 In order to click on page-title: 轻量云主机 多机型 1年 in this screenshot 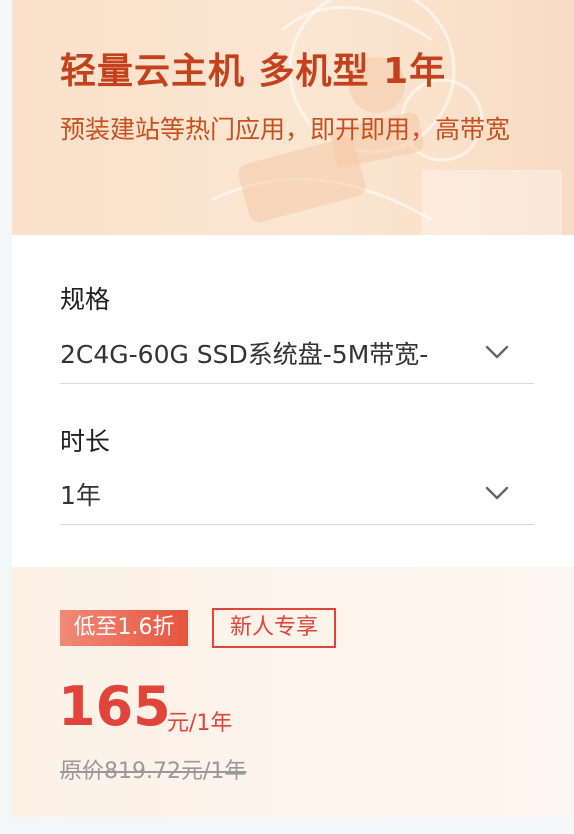, I will do `click(253, 71)`.